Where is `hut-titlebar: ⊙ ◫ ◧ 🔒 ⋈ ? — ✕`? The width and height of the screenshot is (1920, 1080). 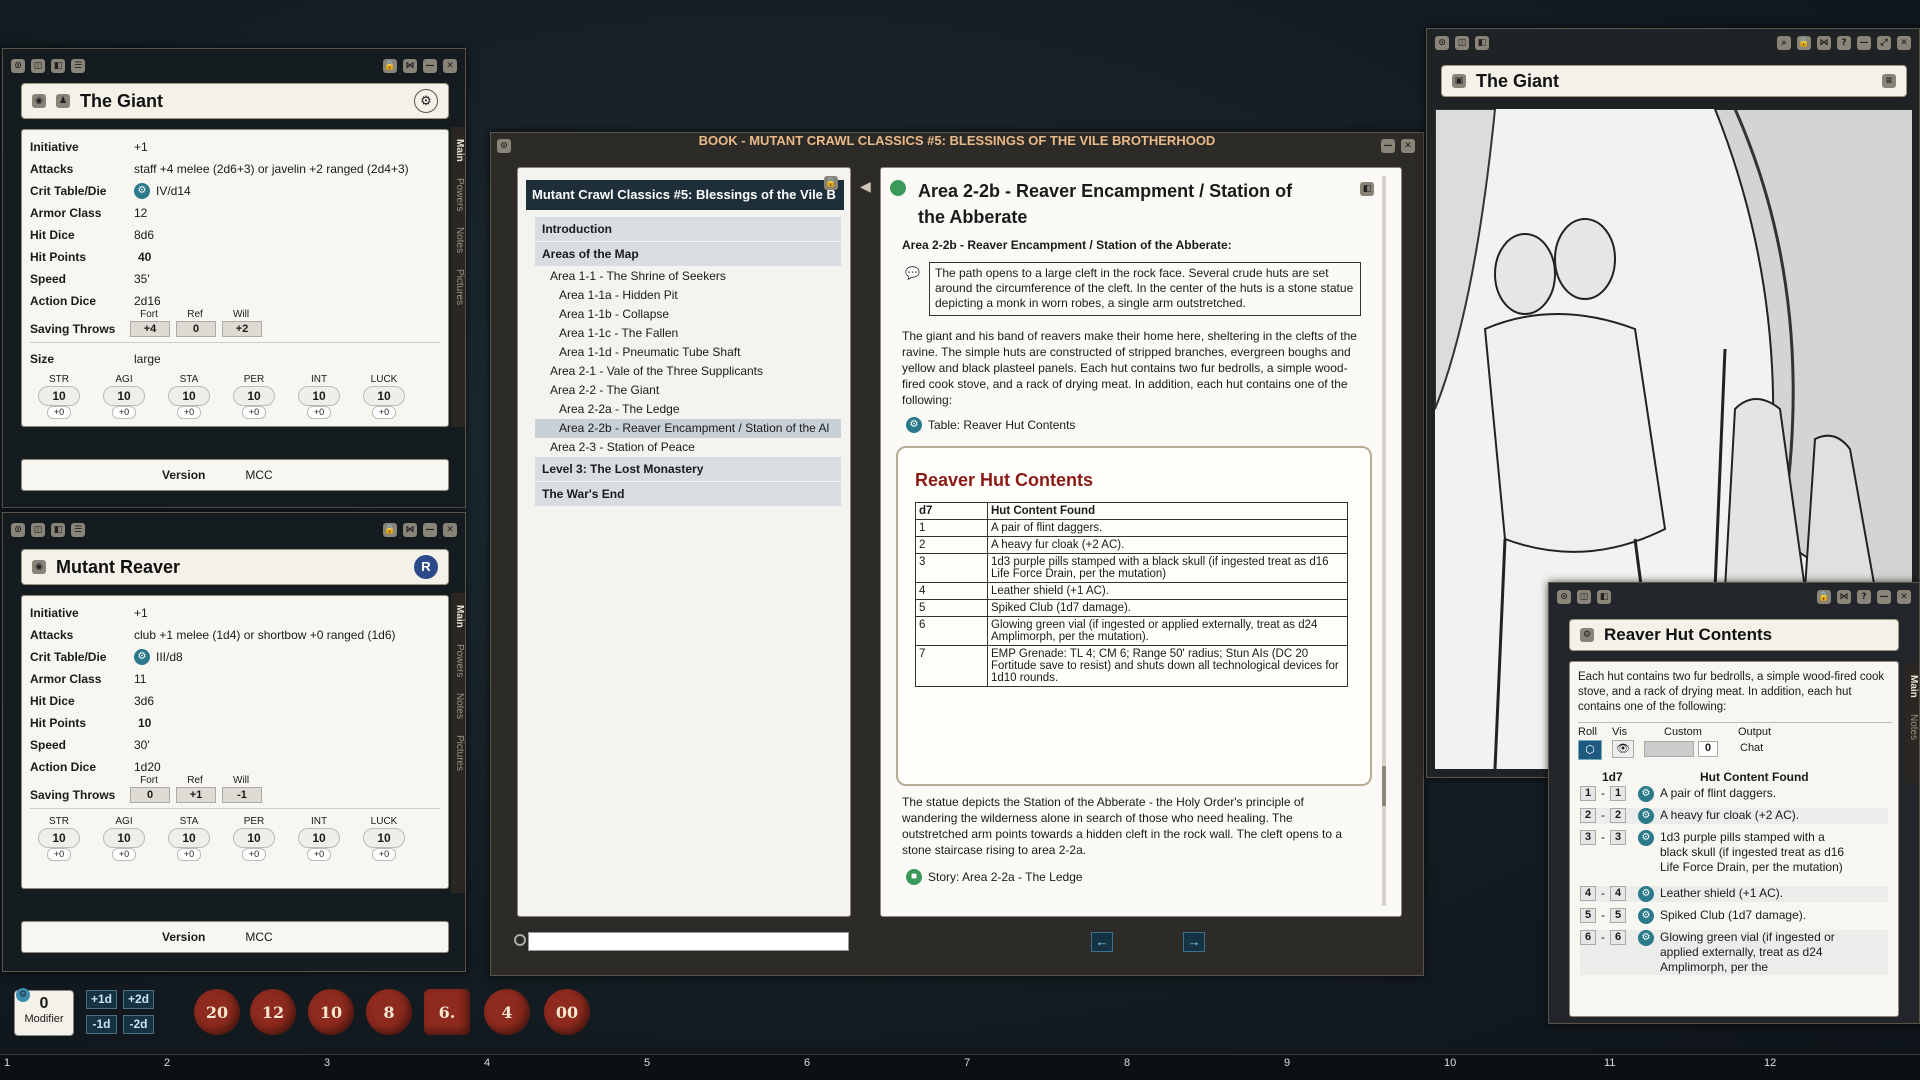
hut-titlebar: ⊙ ◫ ◧ 🔒 ⋈ ? — ✕ is located at coordinates (1734, 597).